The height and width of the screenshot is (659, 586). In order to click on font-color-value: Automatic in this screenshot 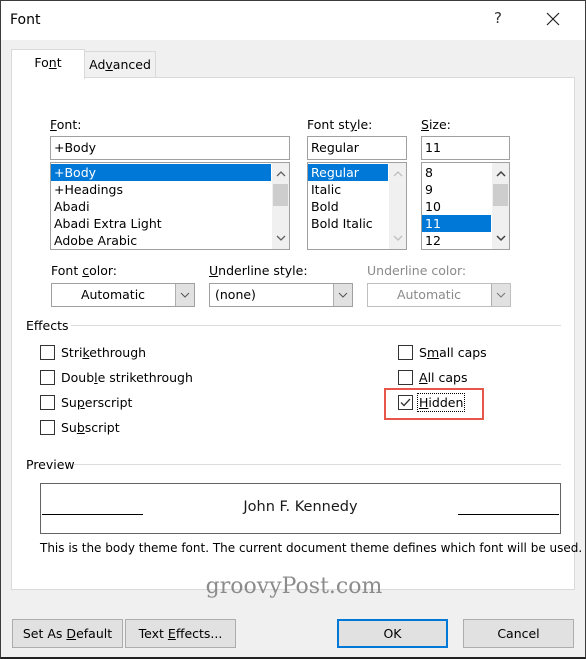, I will do `click(113, 294)`.